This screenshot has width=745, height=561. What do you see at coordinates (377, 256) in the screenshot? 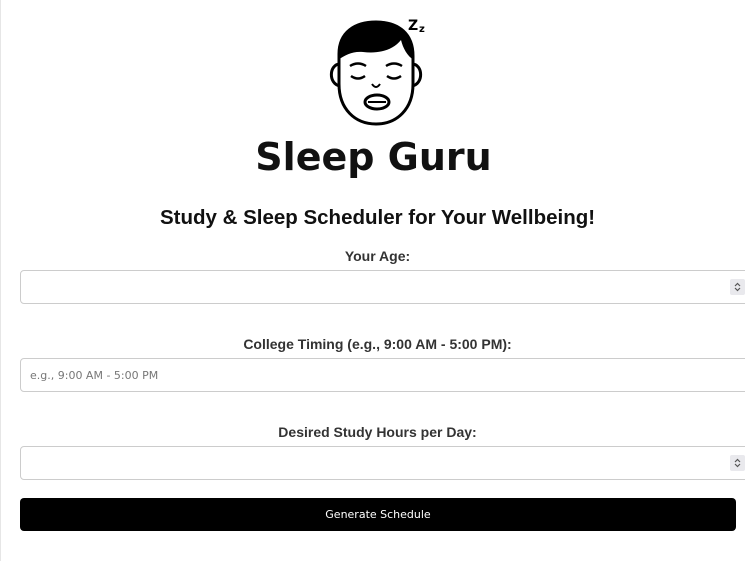
I see `age-label: Your Age:` at bounding box center [377, 256].